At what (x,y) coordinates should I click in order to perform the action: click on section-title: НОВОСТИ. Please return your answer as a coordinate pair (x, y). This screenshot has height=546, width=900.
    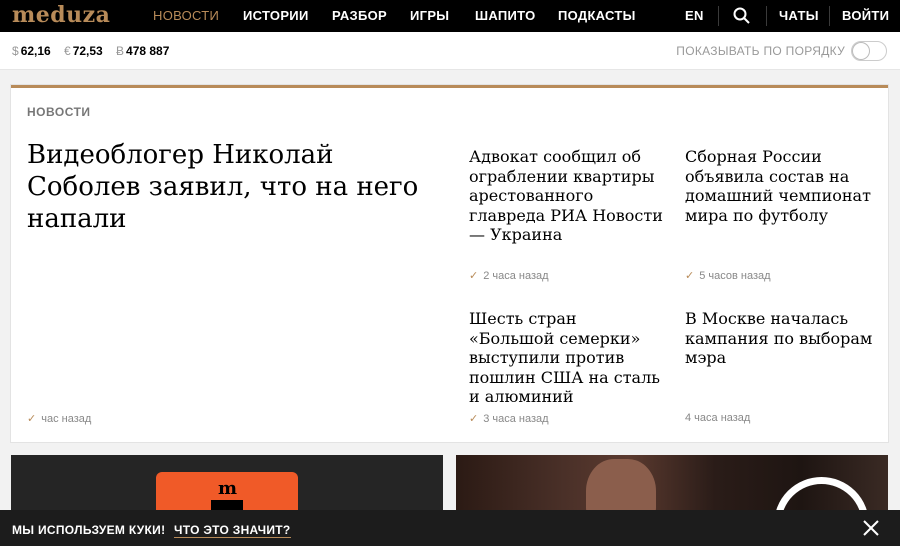
    Looking at the image, I should click on (59, 112).